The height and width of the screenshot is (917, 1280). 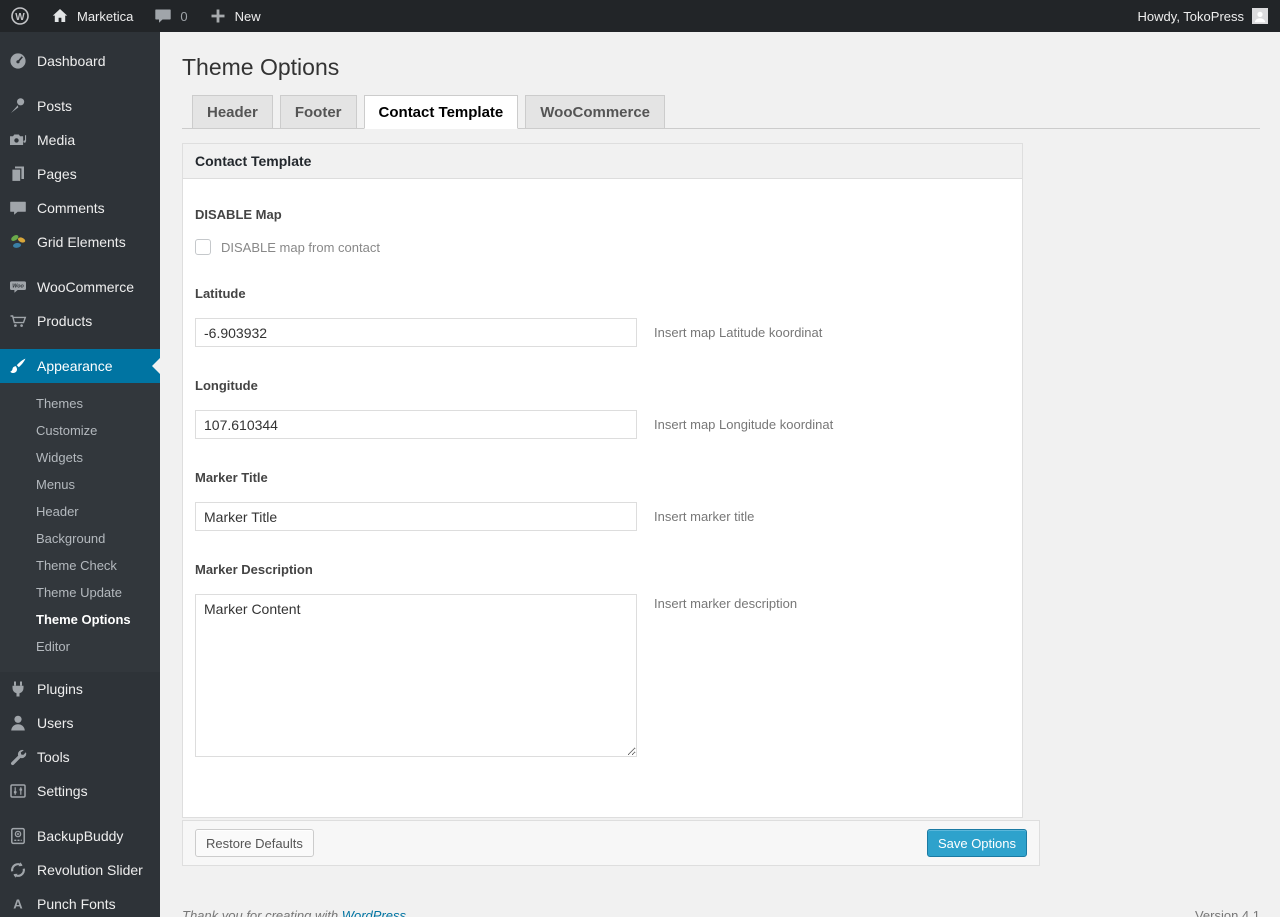 What do you see at coordinates (254, 843) in the screenshot?
I see `restore-defaults-button: Restore Defaults` at bounding box center [254, 843].